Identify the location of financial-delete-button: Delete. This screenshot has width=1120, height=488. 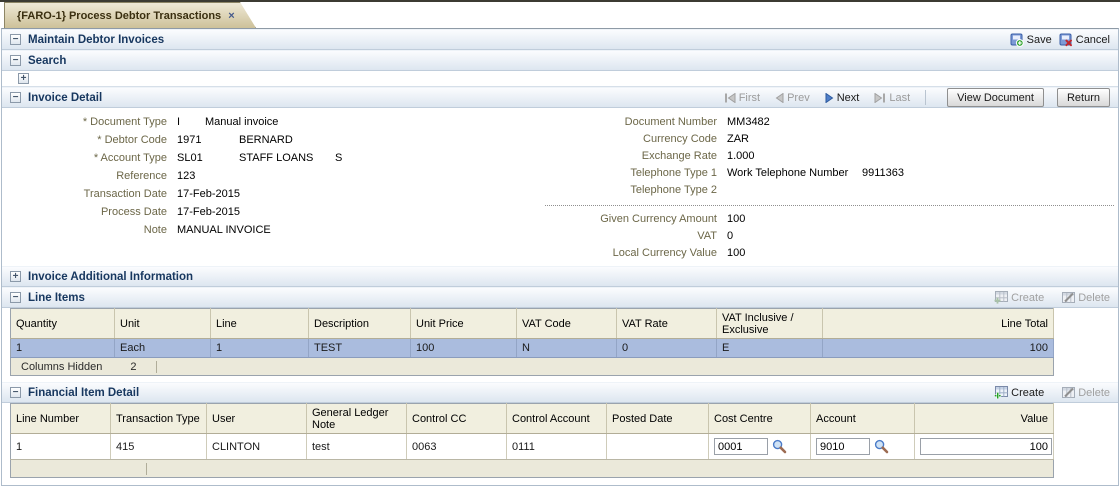
(1085, 392).